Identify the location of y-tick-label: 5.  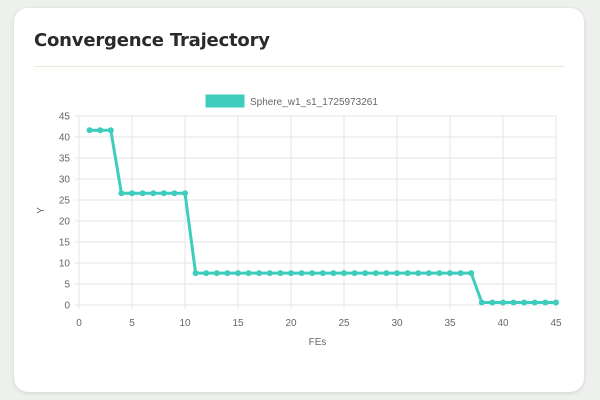
(67, 285).